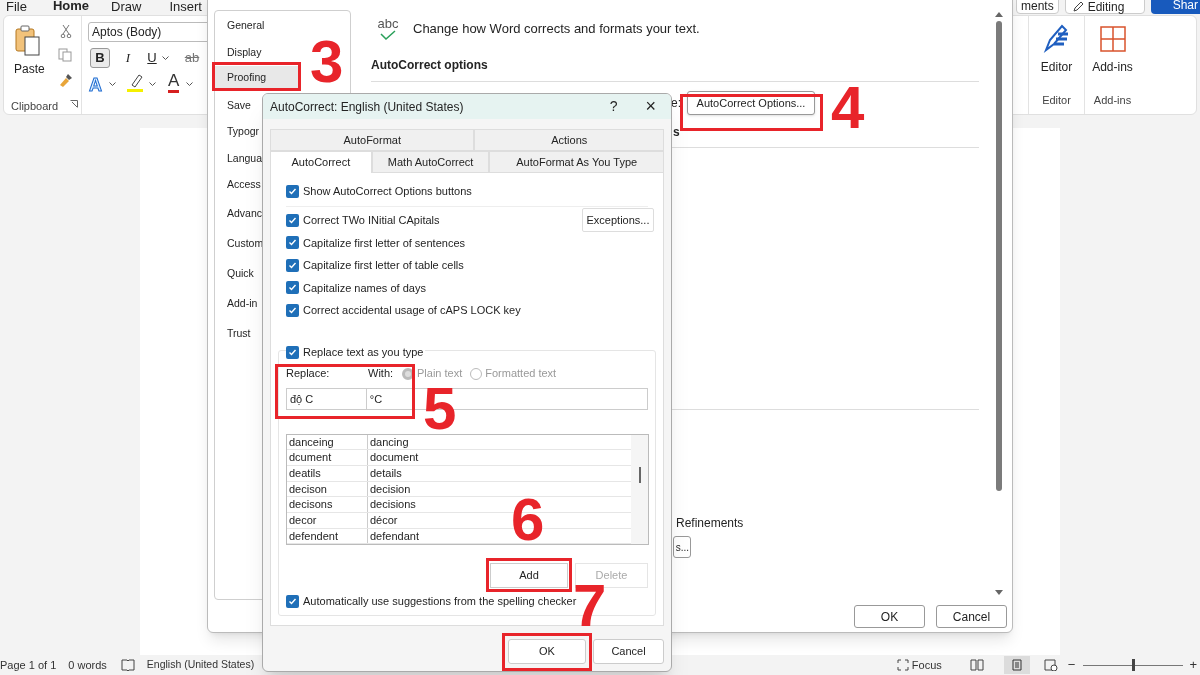 This screenshot has height=675, width=1200. I want to click on launcher-icon, so click(74, 104).